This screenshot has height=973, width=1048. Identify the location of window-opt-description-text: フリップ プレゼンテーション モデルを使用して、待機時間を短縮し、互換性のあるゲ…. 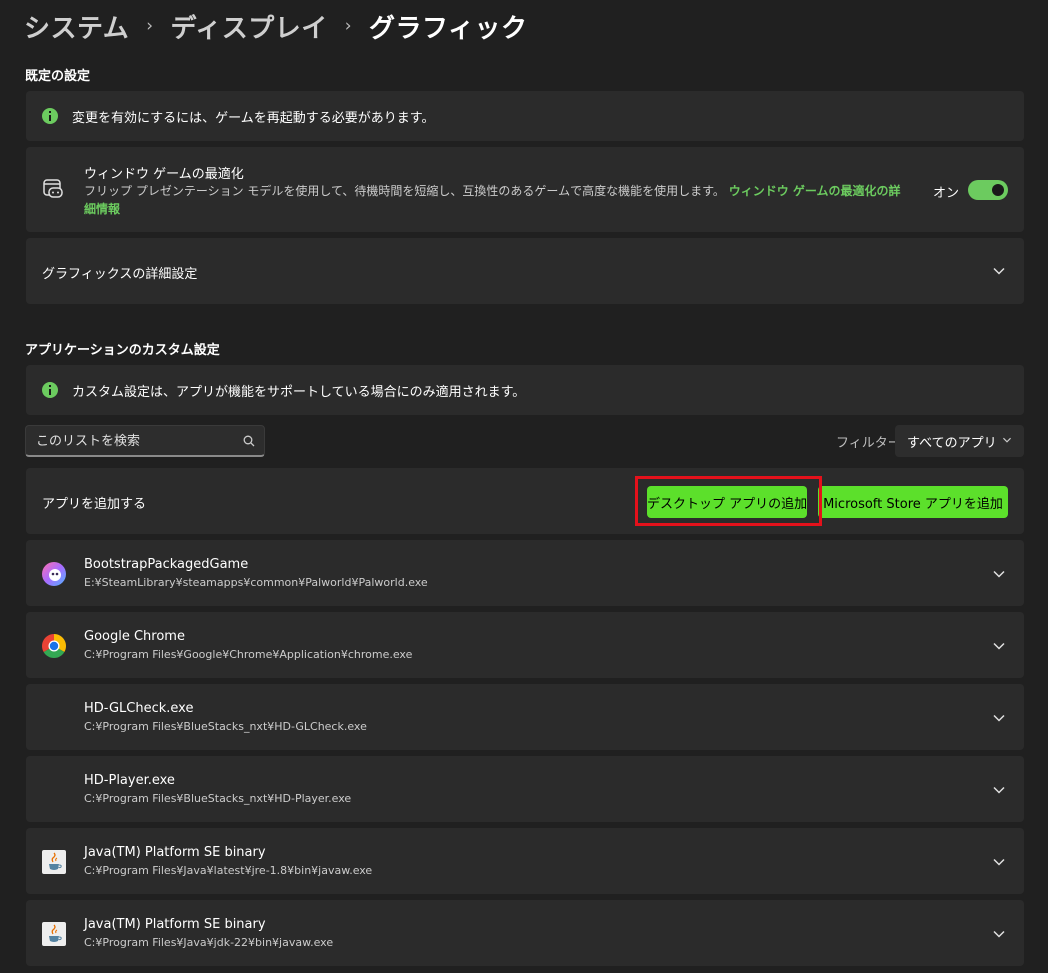
(404, 191).